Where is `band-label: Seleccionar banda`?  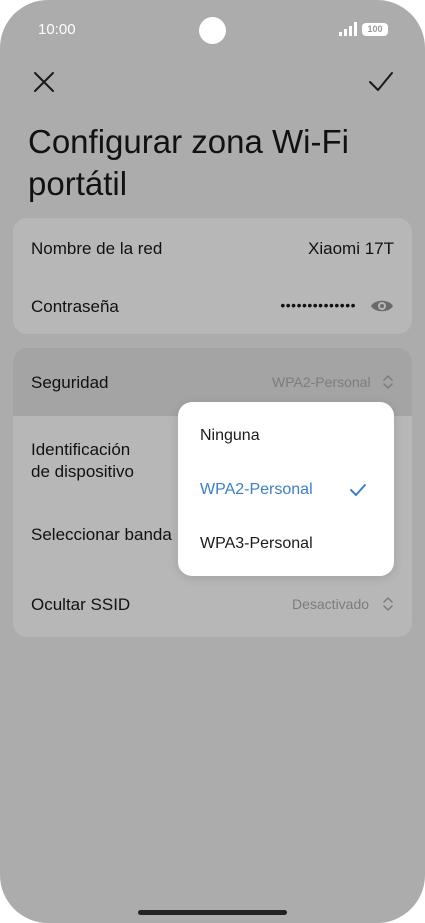 band-label: Seleccionar banda is located at coordinates (101, 534).